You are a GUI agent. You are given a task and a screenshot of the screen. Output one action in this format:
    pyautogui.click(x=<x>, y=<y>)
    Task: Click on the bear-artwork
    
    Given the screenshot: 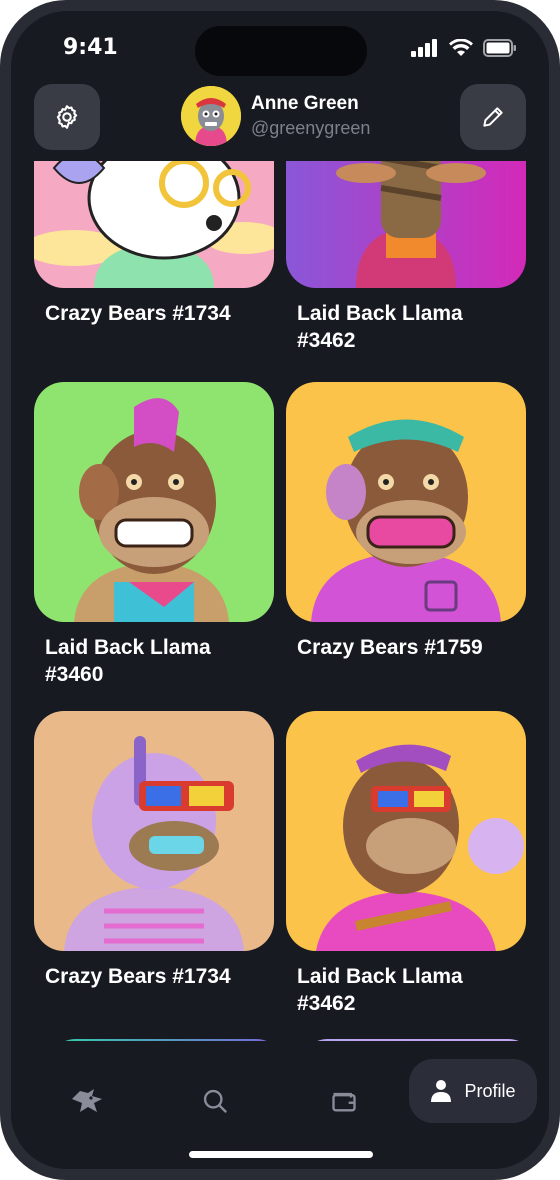 What is the action you would take?
    pyautogui.click(x=154, y=224)
    